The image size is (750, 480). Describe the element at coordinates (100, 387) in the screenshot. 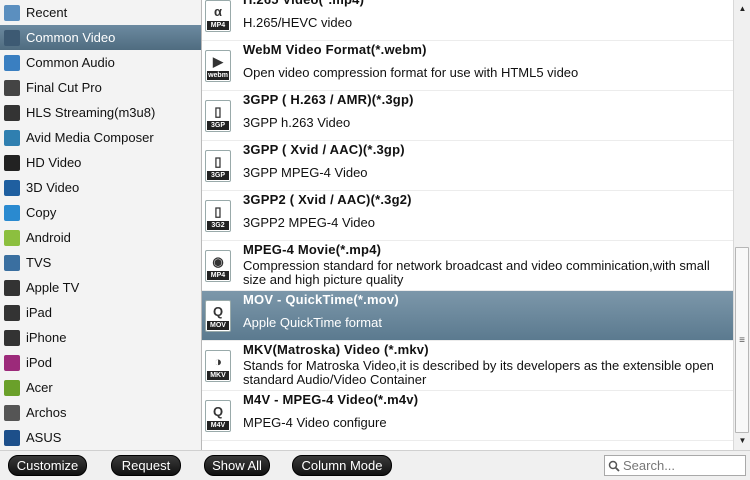

I see `category-item: Acer` at that location.